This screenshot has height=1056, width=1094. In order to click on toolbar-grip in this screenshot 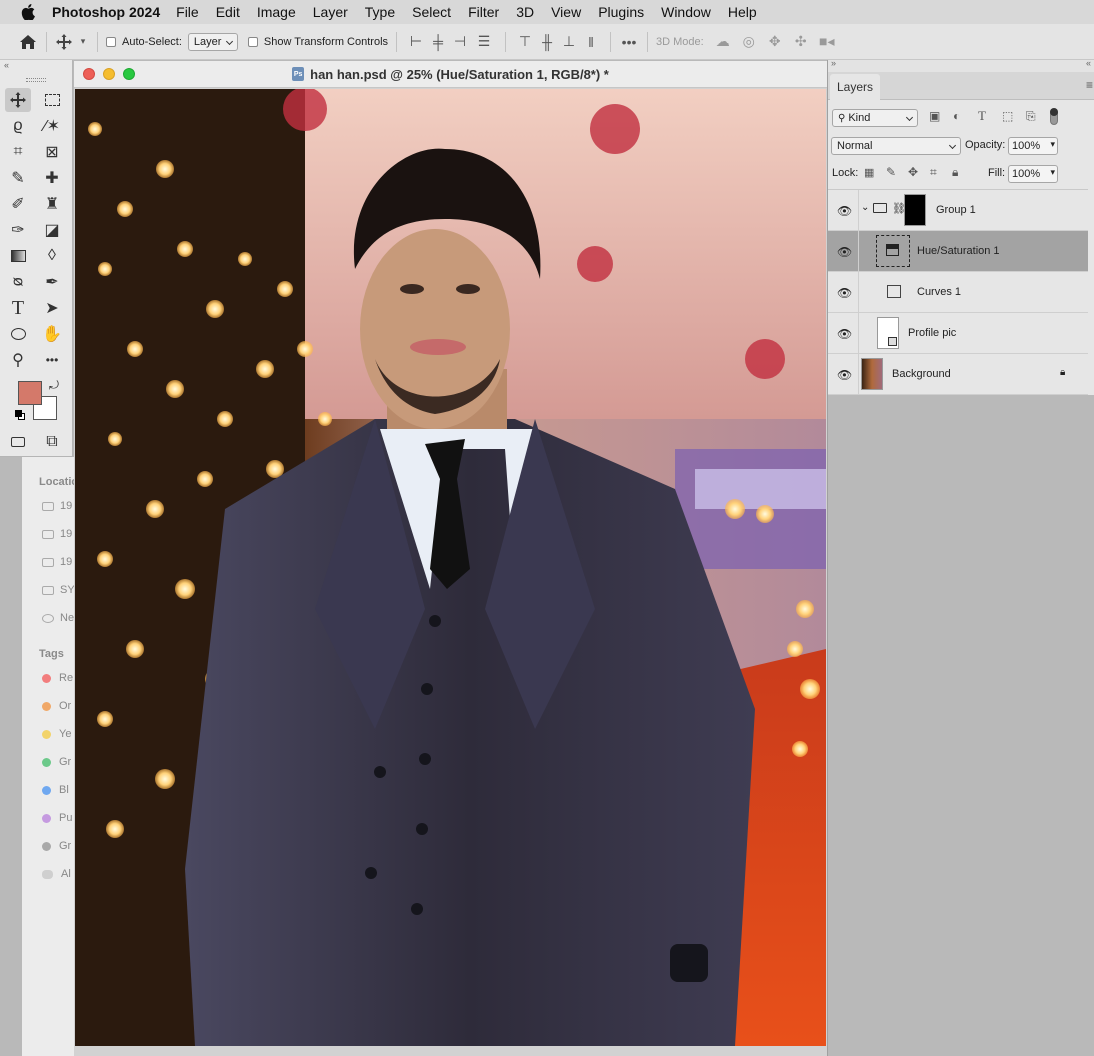, I will do `click(36, 80)`.